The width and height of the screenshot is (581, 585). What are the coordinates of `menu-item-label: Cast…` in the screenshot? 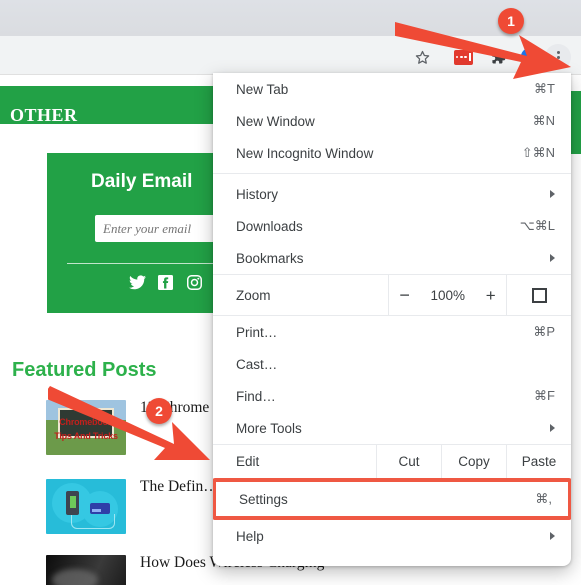 It's located at (257, 364).